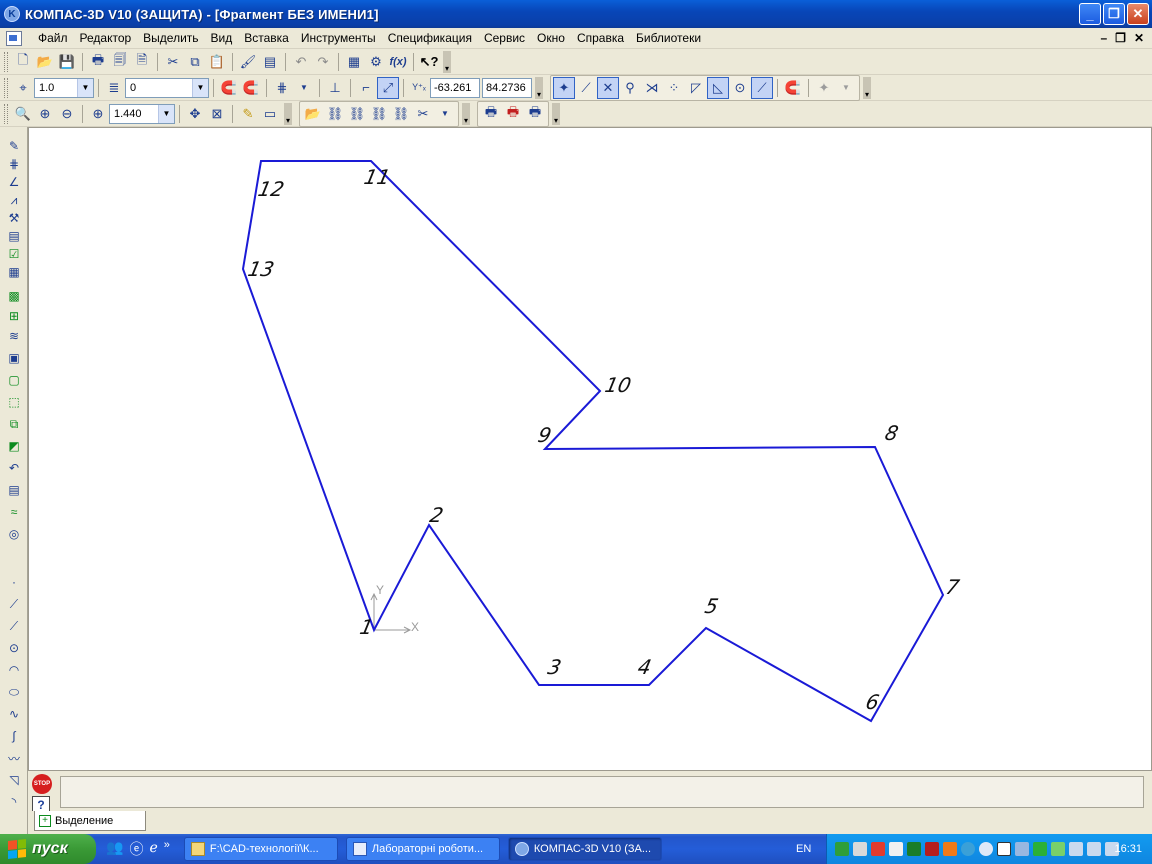 The image size is (1152, 864). What do you see at coordinates (153, 849) in the screenshot?
I see `quicklaunch-ie2-icon: ℯ` at bounding box center [153, 849].